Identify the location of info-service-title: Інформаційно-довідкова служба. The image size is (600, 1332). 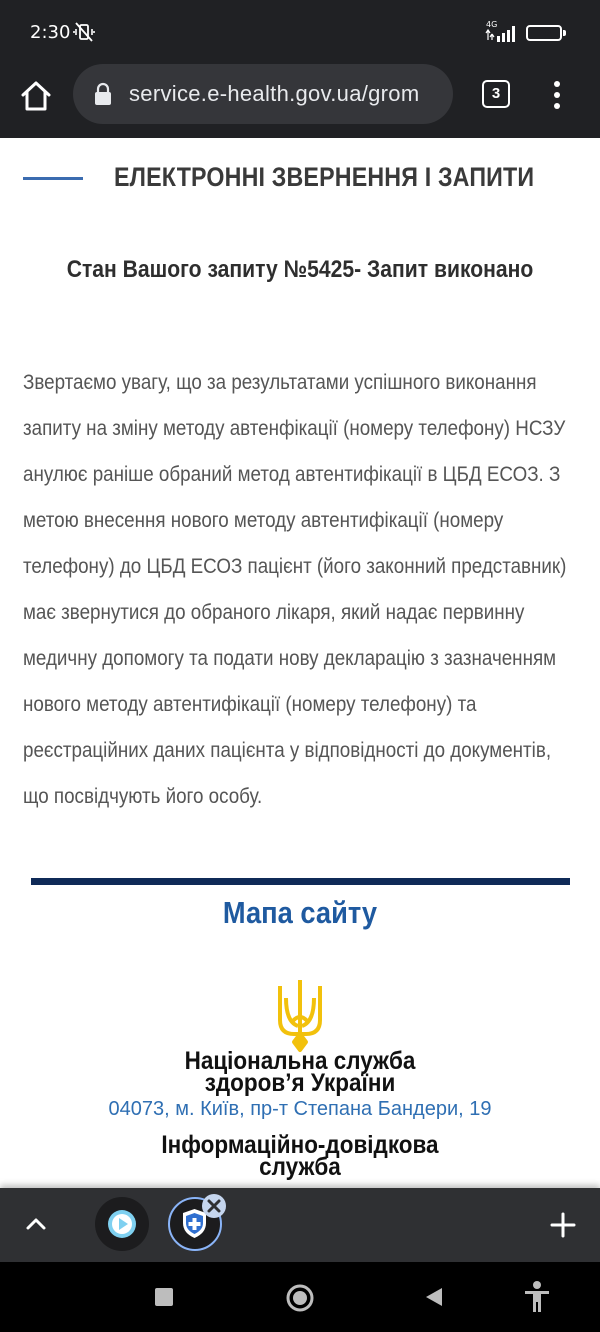
(300, 1157).